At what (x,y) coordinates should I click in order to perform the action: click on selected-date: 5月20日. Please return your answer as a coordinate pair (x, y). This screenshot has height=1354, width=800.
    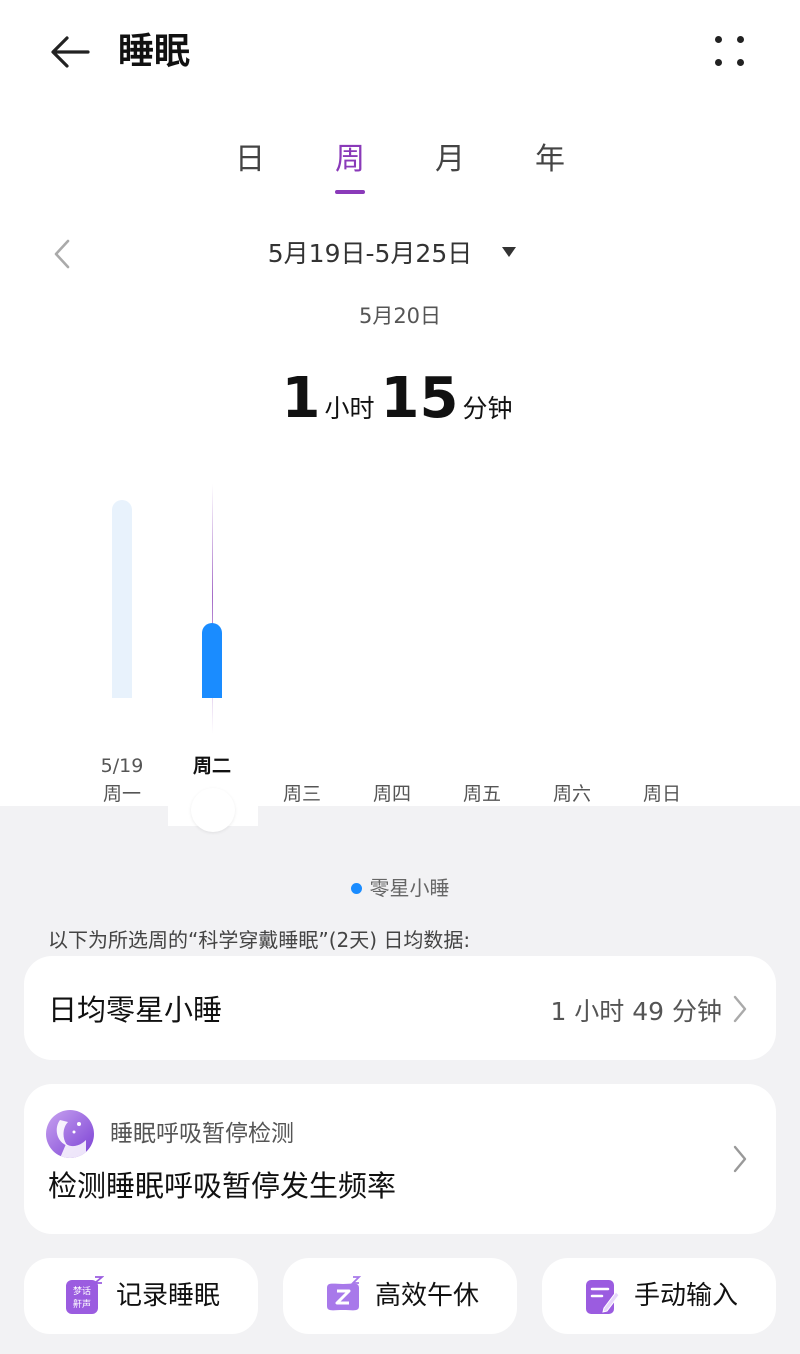
    Looking at the image, I should click on (400, 316).